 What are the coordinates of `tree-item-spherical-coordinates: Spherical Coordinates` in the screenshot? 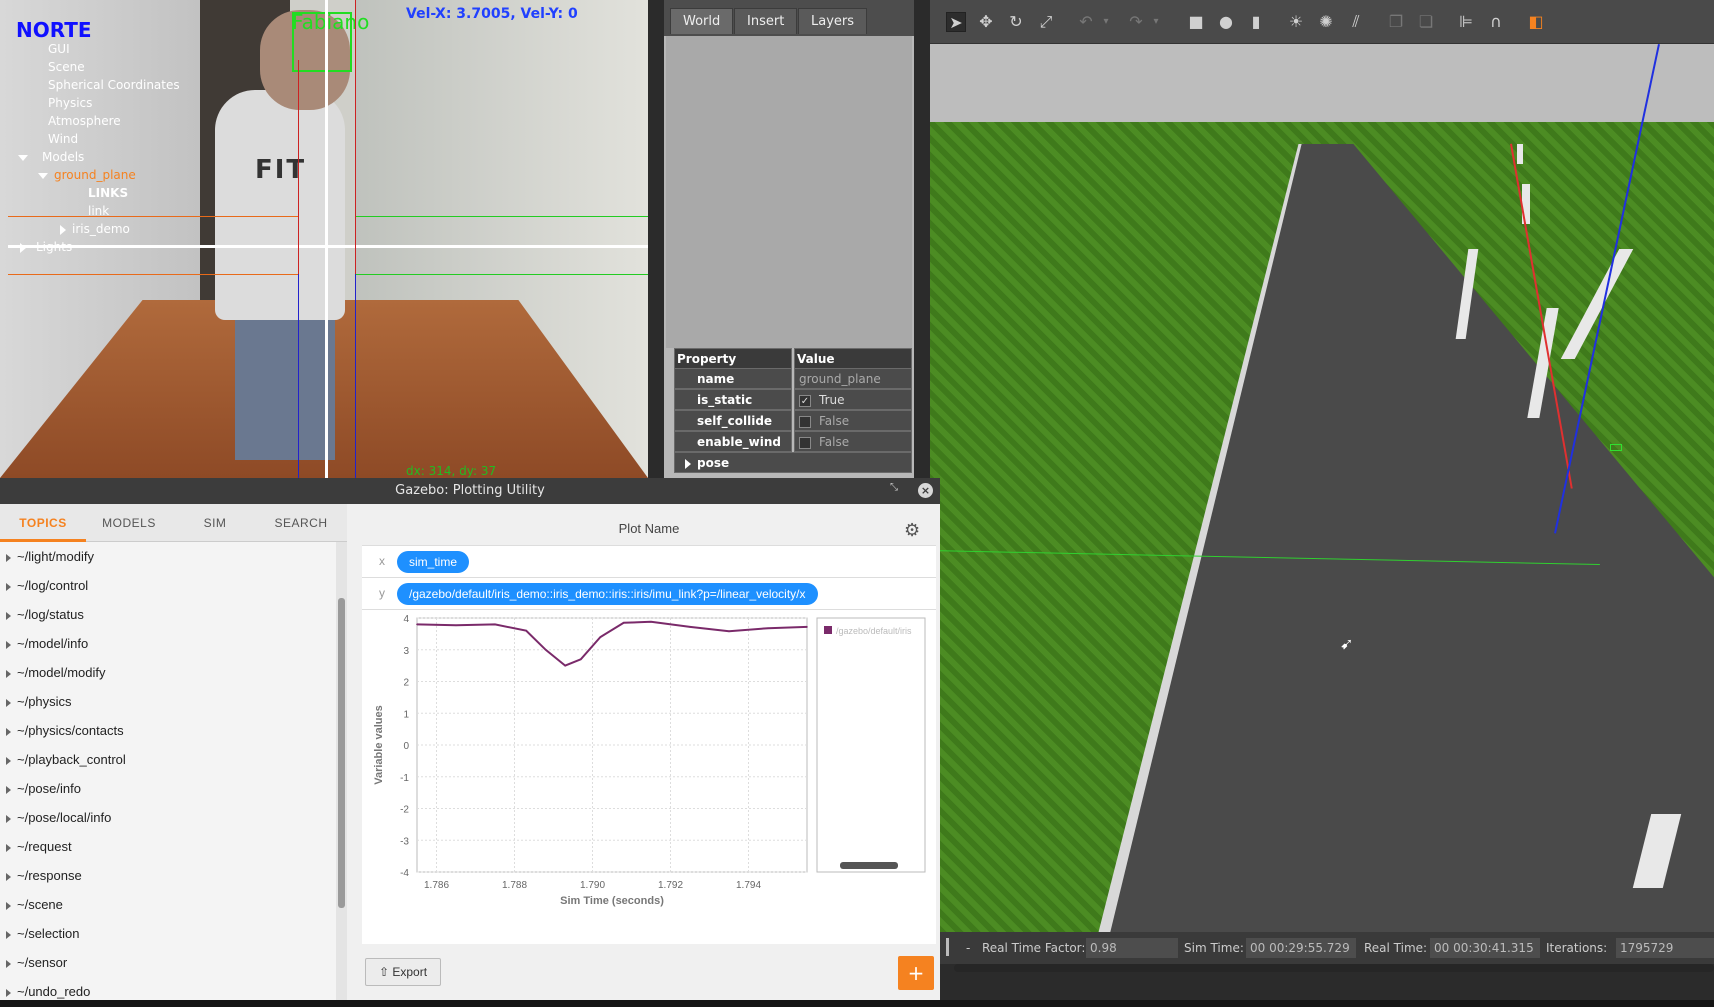 It's located at (114, 85).